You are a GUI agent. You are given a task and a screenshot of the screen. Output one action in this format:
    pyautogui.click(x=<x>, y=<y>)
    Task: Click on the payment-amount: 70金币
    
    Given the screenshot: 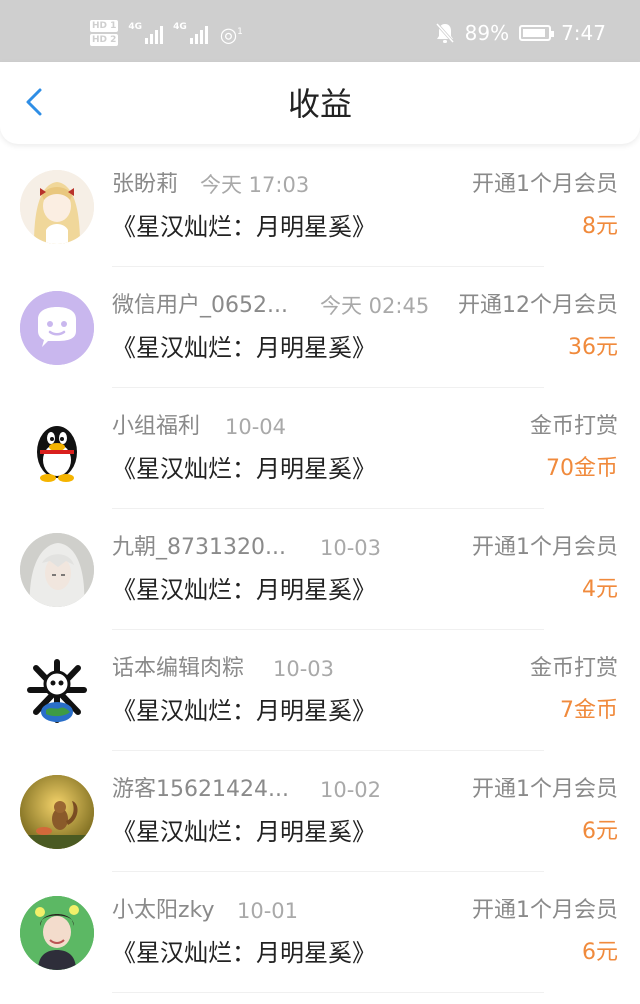 What is the action you would take?
    pyautogui.click(x=582, y=468)
    